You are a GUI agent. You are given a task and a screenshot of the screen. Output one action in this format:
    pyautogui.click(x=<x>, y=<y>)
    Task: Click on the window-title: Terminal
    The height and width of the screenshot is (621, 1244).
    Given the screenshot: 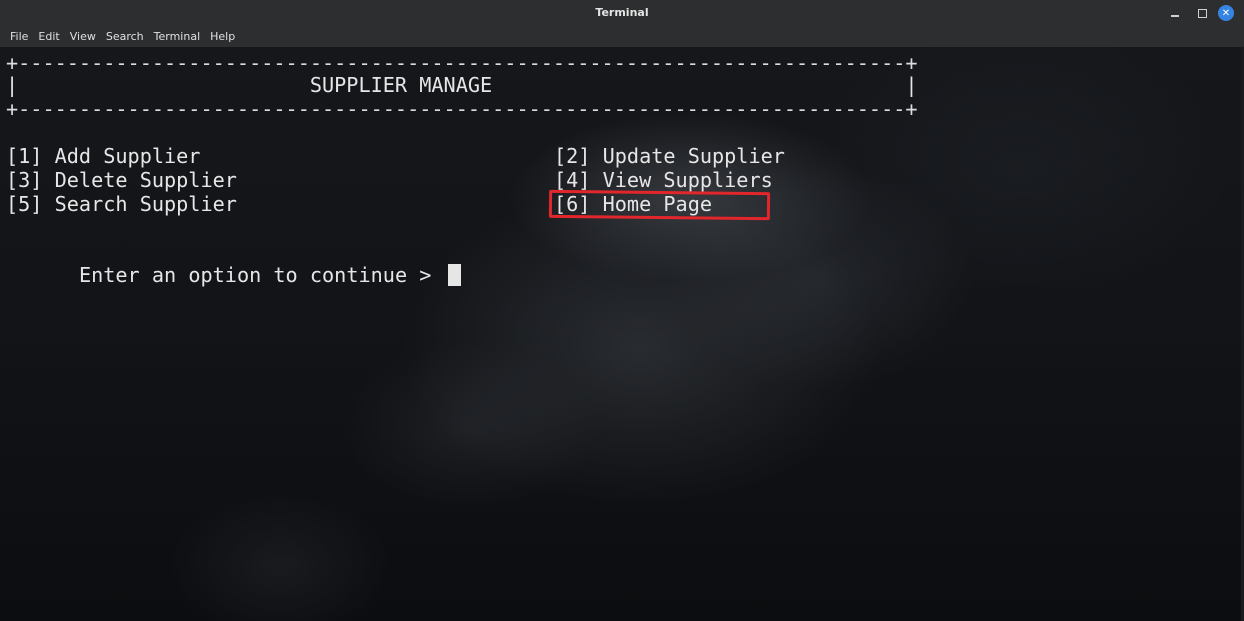 What is the action you would take?
    pyautogui.click(x=622, y=12)
    